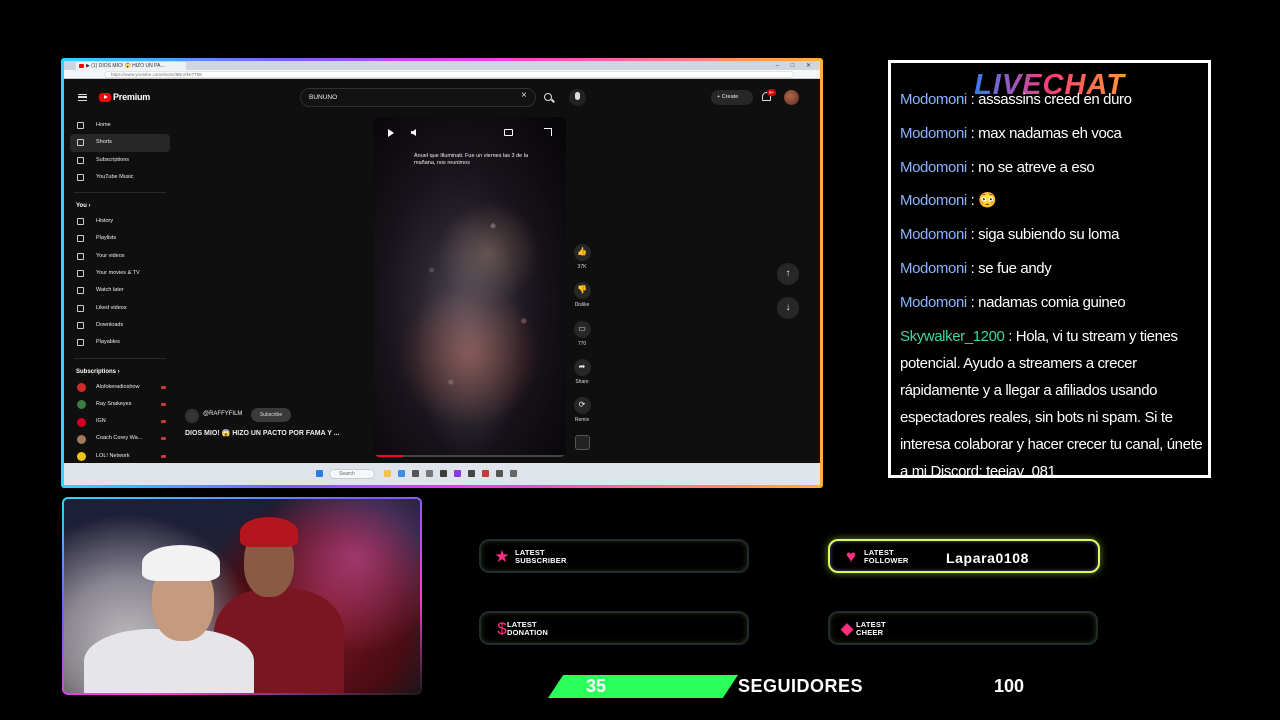 The height and width of the screenshot is (720, 1280). What do you see at coordinates (582, 367) in the screenshot?
I see `share-icon: ➦` at bounding box center [582, 367].